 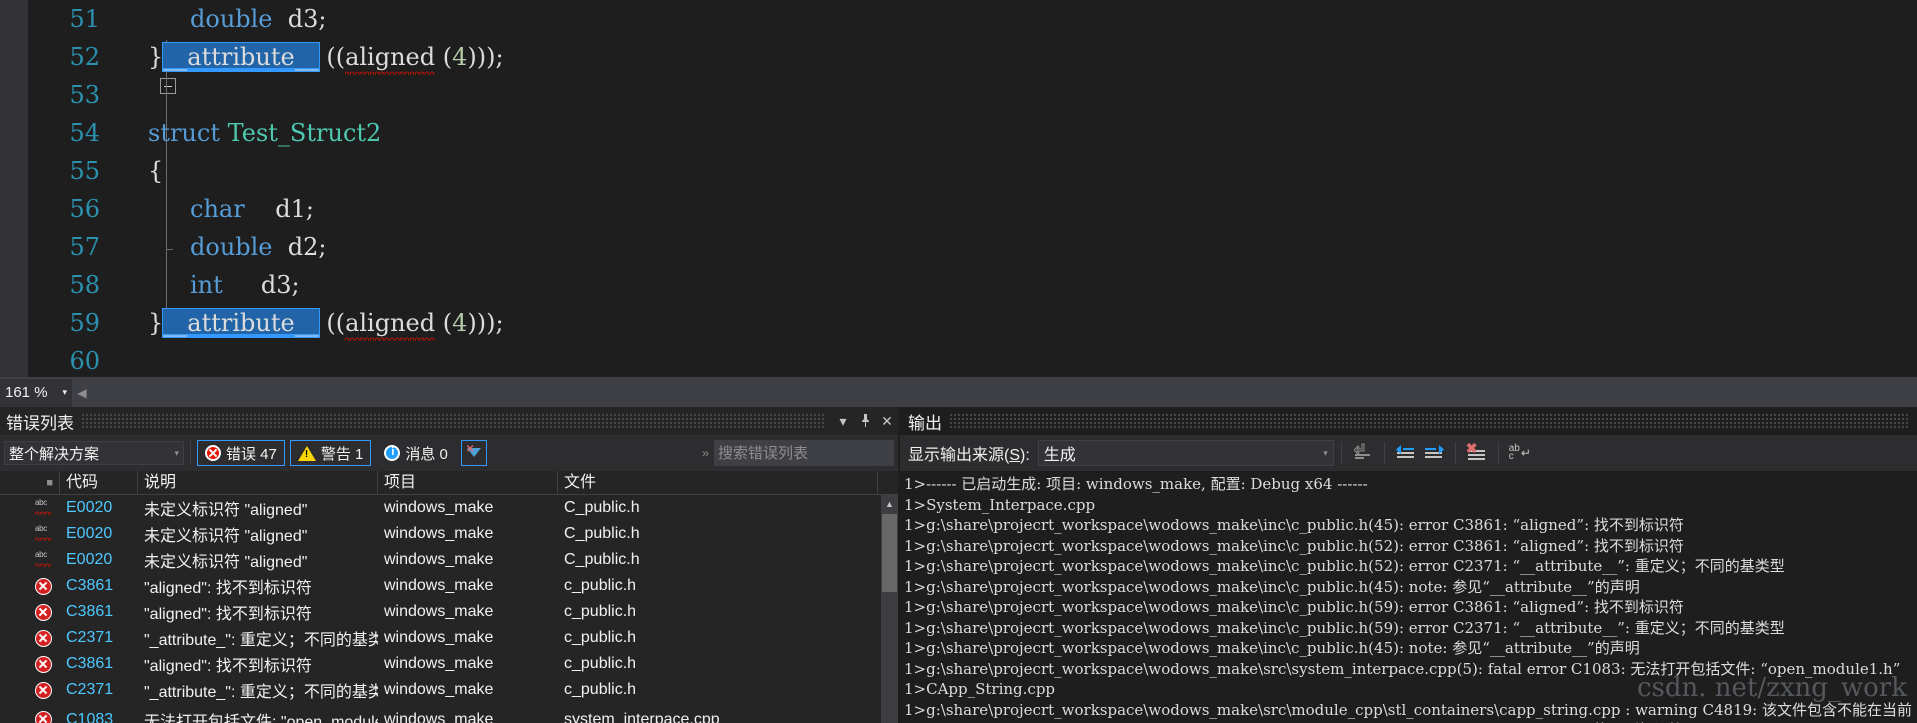 I want to click on code-line: 60, so click(x=958, y=361).